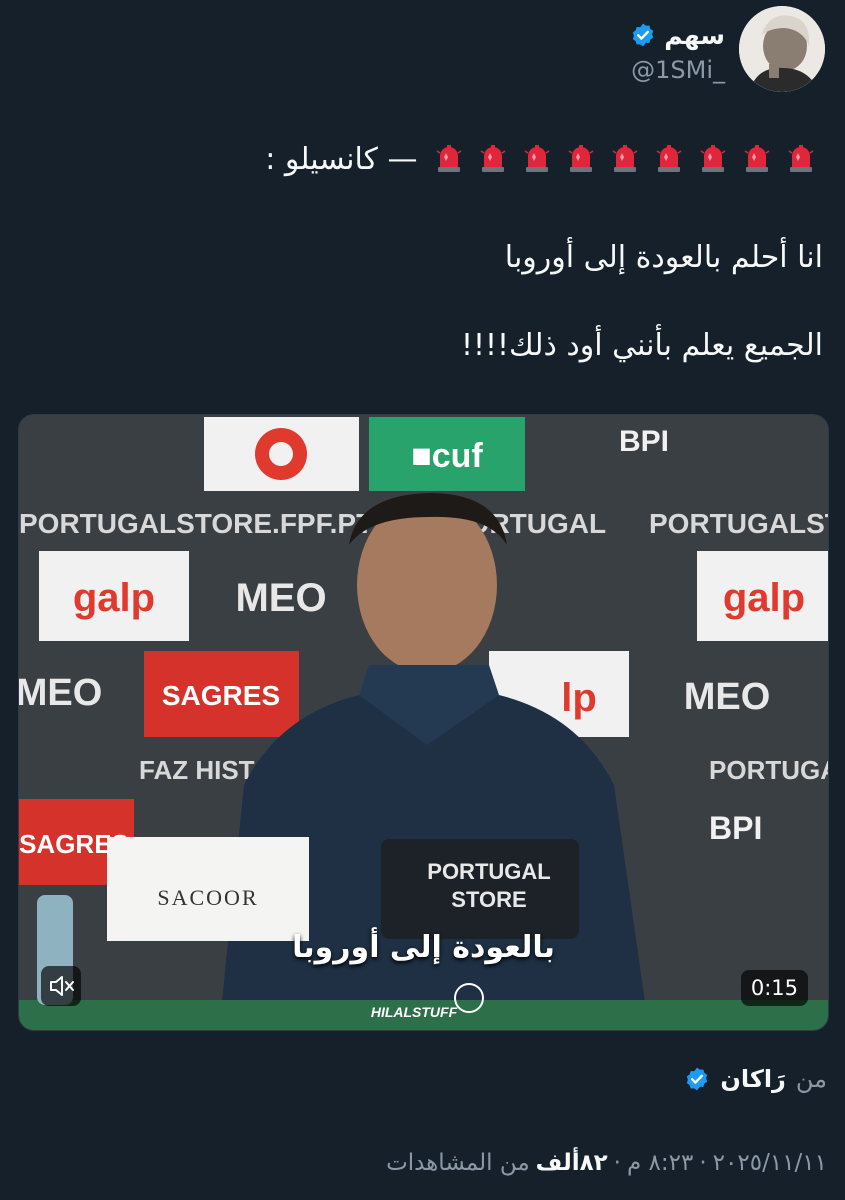 This screenshot has height=1200, width=845. Describe the element at coordinates (782, 49) in the screenshot. I see `avatar` at that location.